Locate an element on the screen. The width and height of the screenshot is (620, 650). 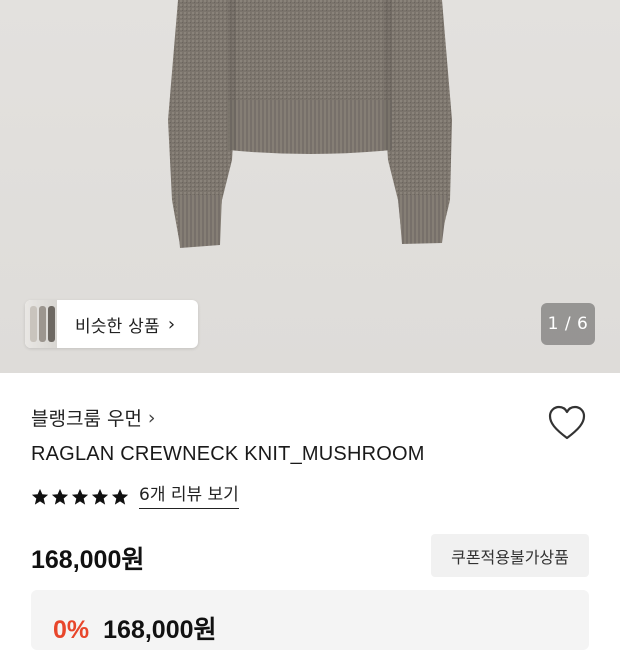
view-reviews-link: 6개 리뷰 보기 is located at coordinates (189, 496).